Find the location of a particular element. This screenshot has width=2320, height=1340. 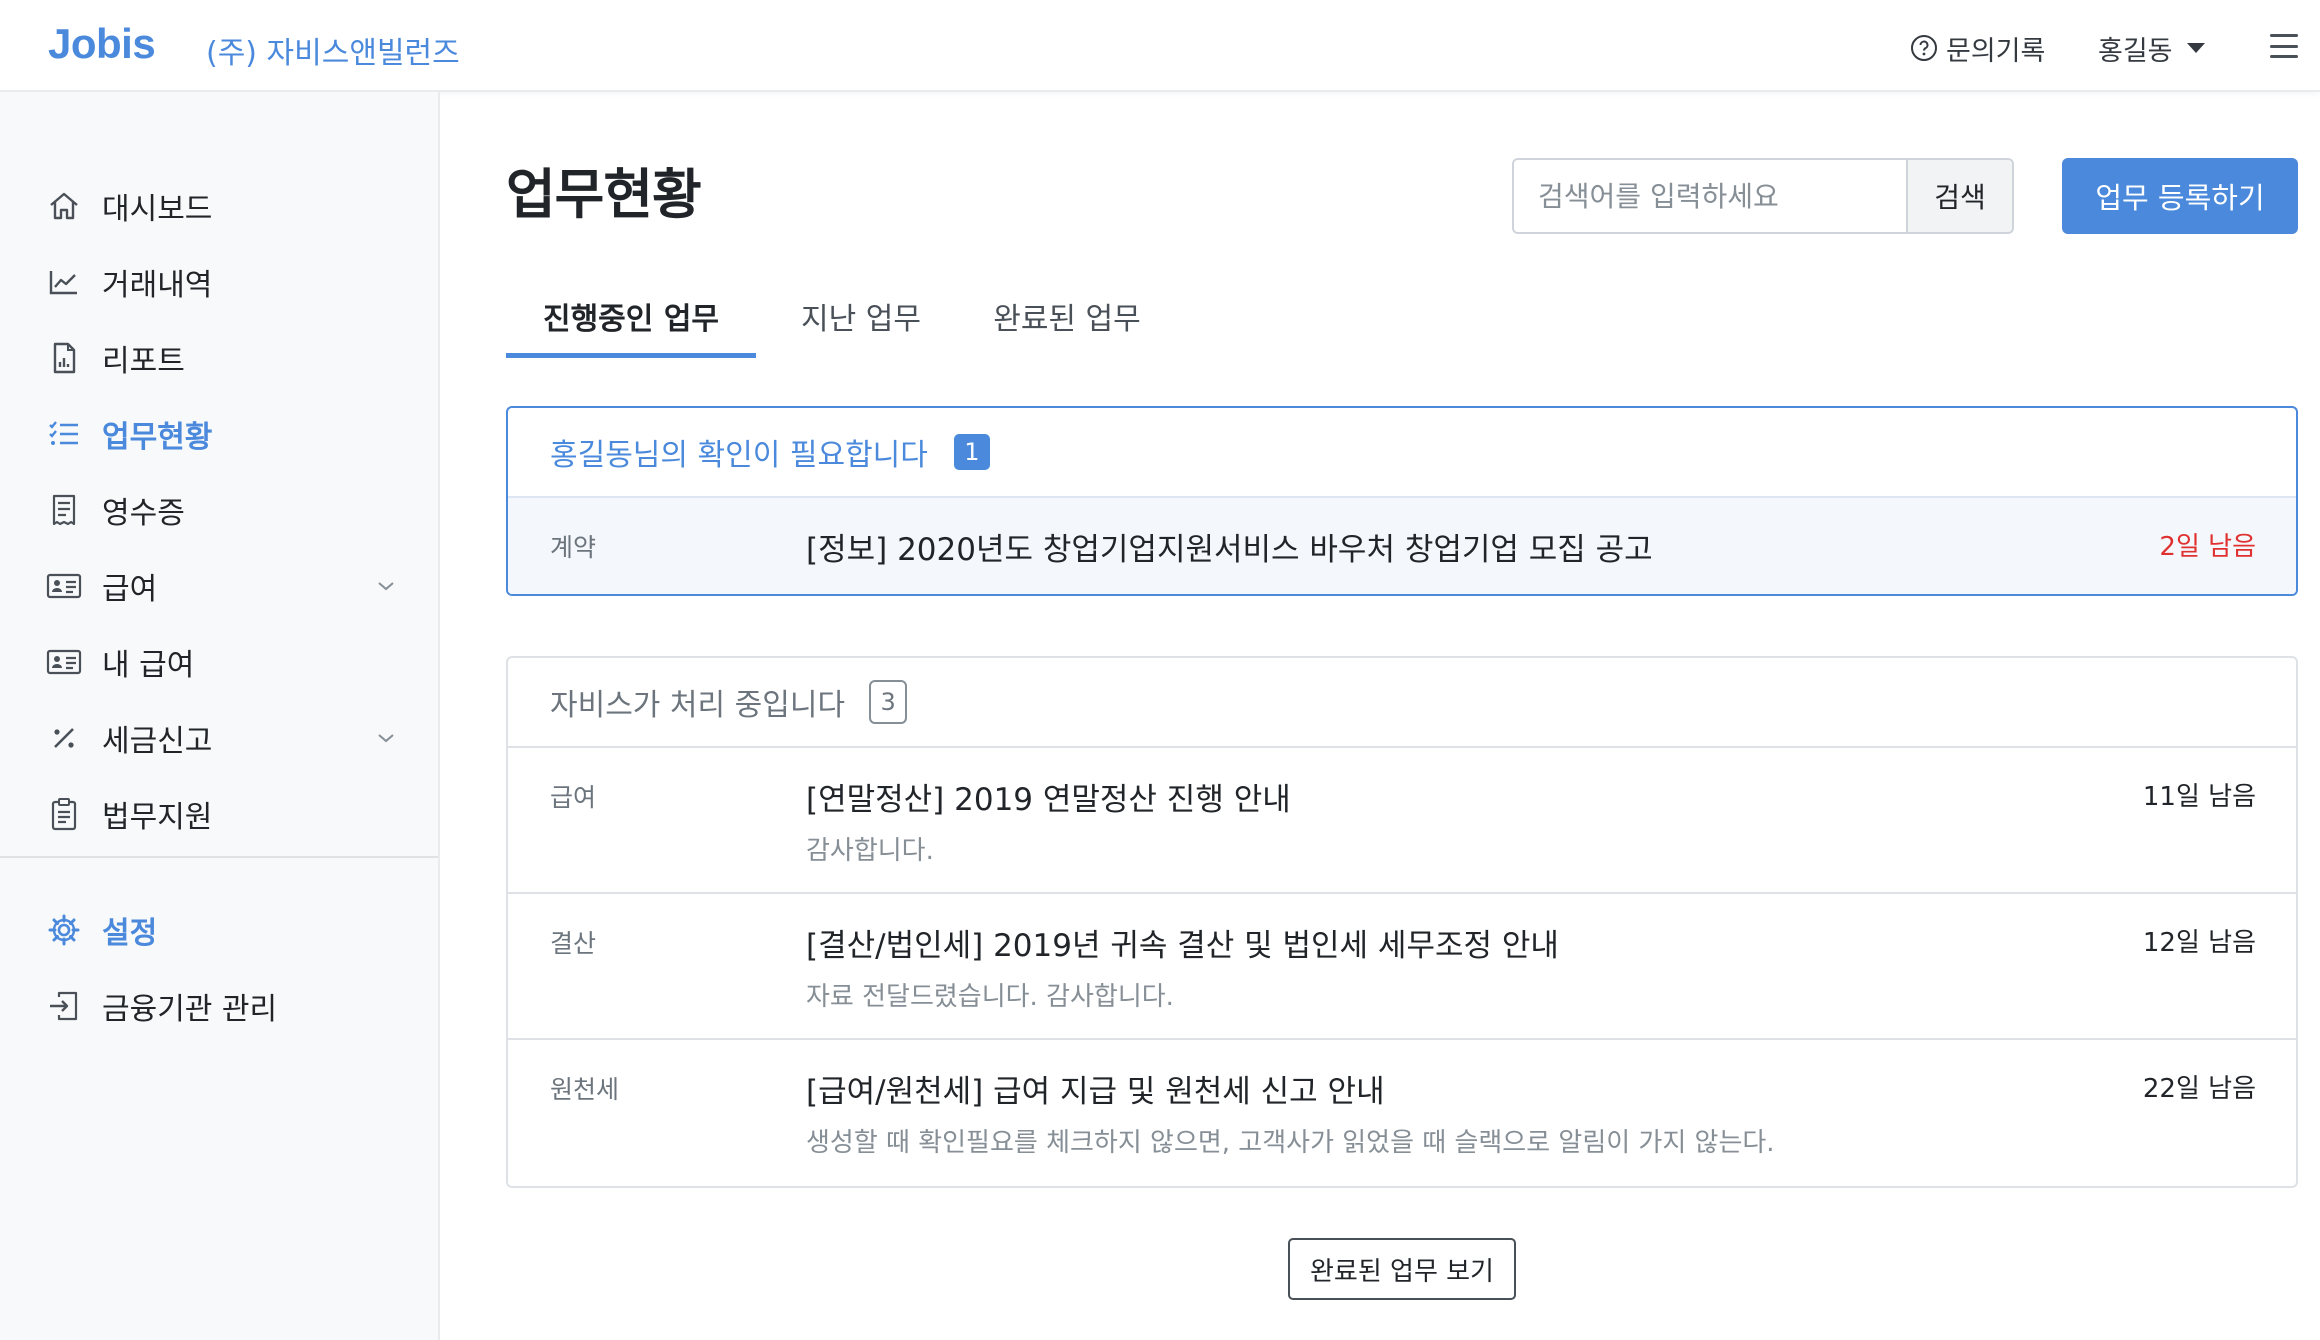

sidebar-divider is located at coordinates (219, 857).